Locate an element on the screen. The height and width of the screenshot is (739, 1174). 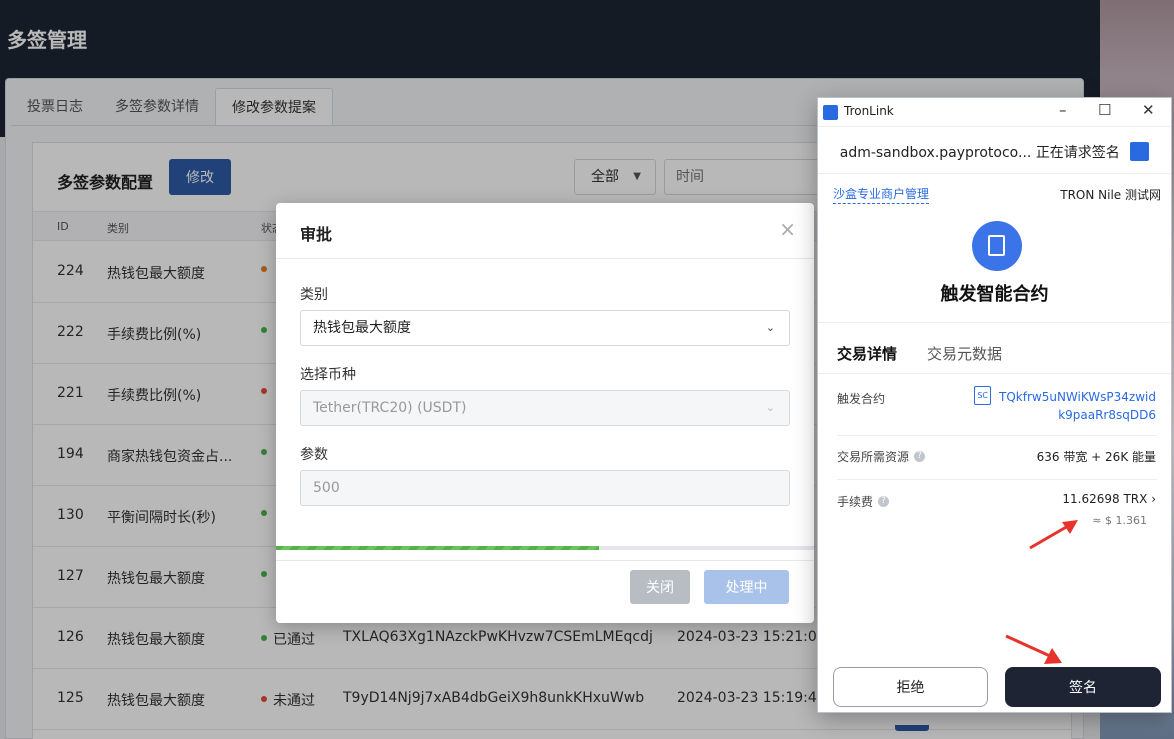
param-input: 500 is located at coordinates (545, 488).